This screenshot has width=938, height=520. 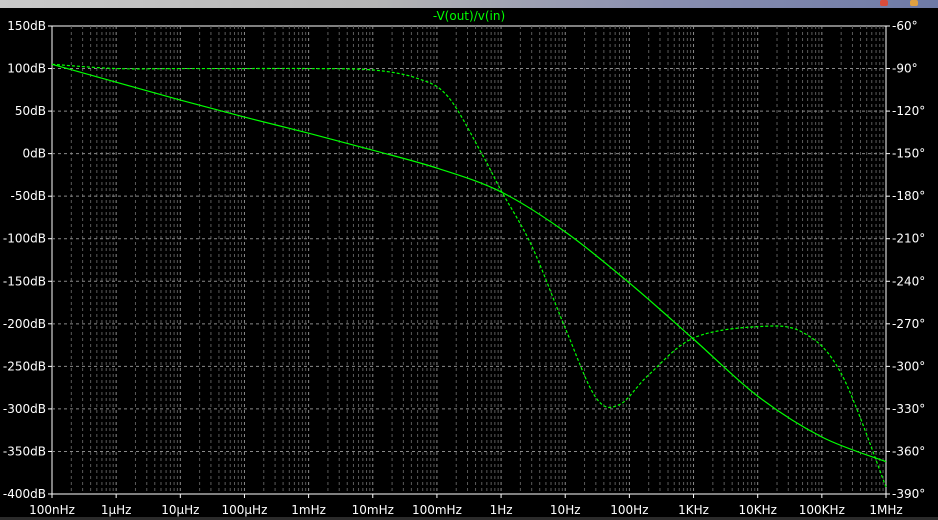 I want to click on right-axis-tick-label: -300°, so click(x=908, y=366).